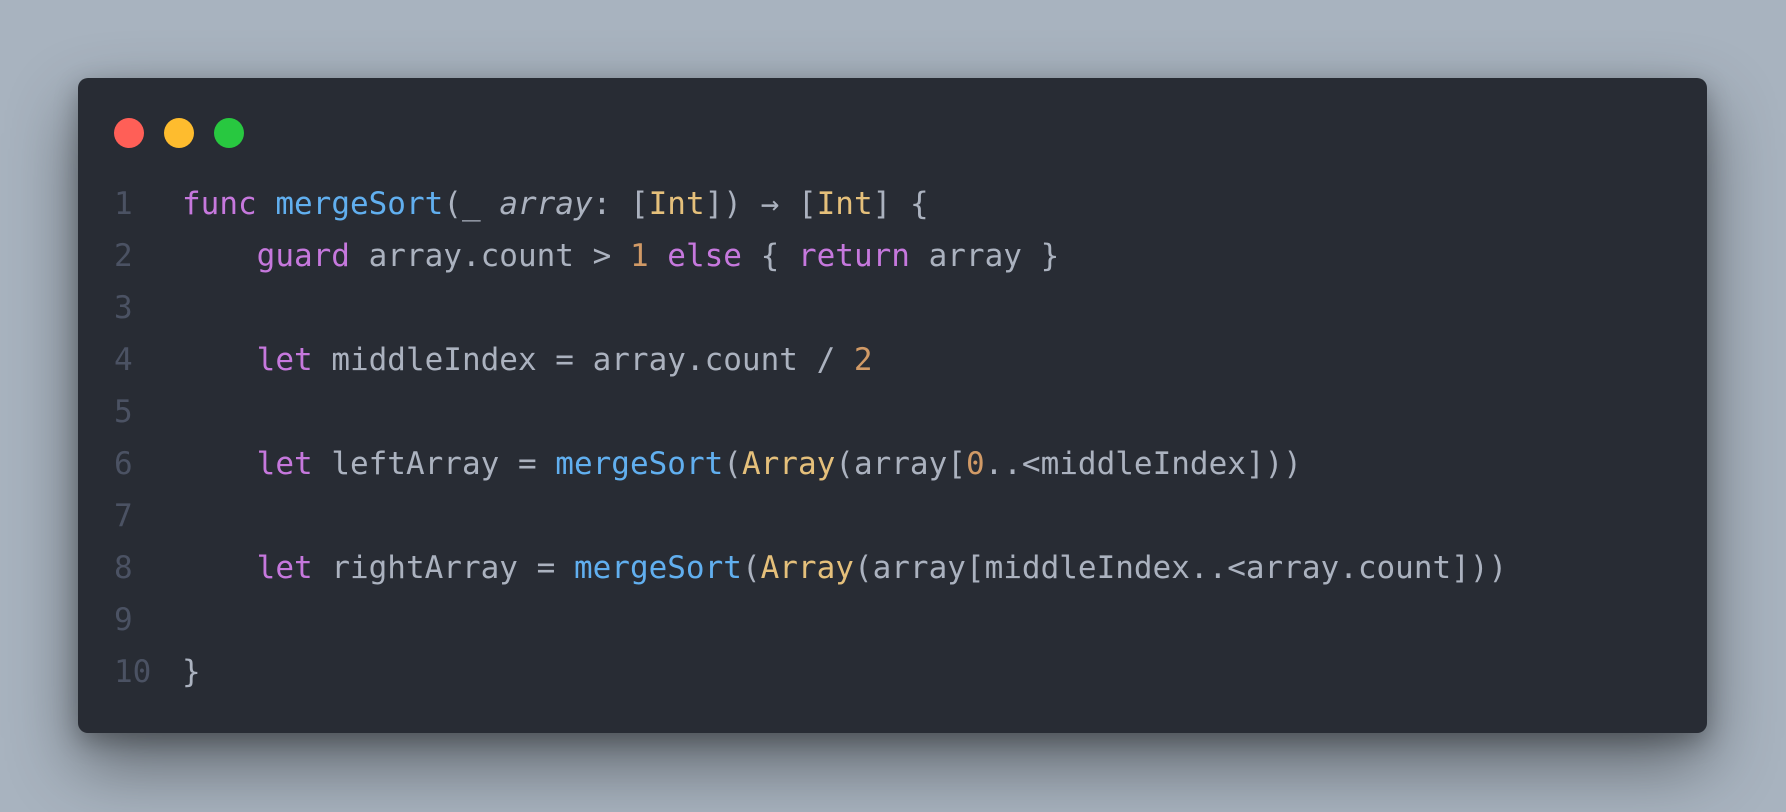  I want to click on code-token: ]) → [, so click(760, 204).